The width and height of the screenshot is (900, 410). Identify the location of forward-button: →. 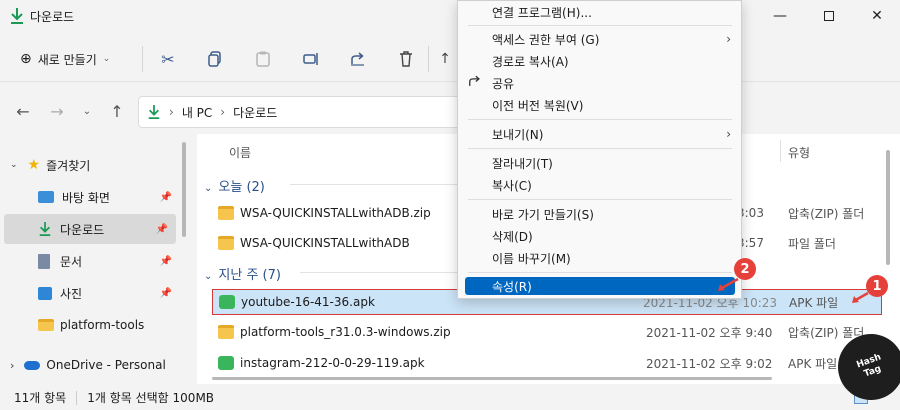
(57, 111).